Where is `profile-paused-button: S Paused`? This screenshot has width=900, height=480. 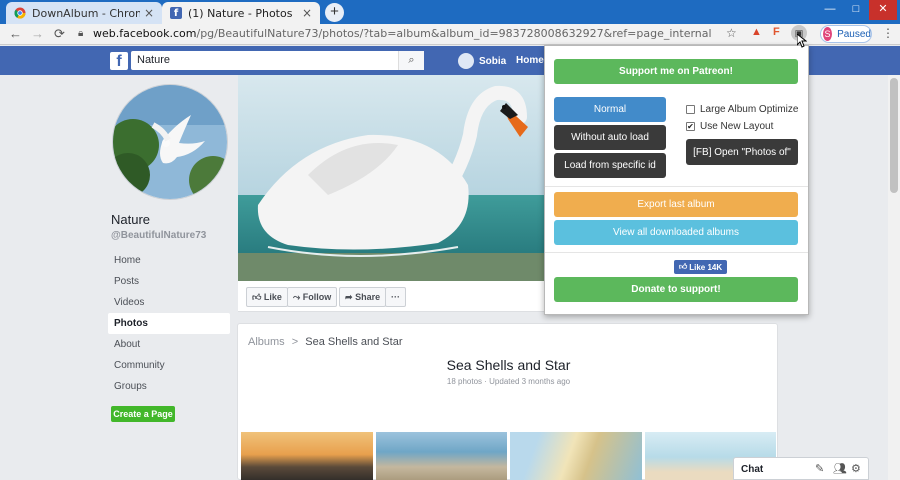 profile-paused-button: S Paused is located at coordinates (846, 34).